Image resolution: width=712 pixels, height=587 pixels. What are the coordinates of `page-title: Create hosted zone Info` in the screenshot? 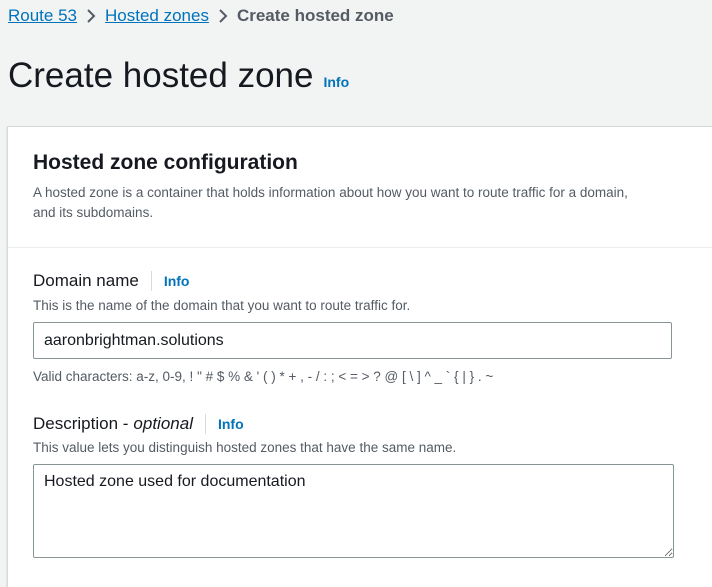 It's located at (178, 76).